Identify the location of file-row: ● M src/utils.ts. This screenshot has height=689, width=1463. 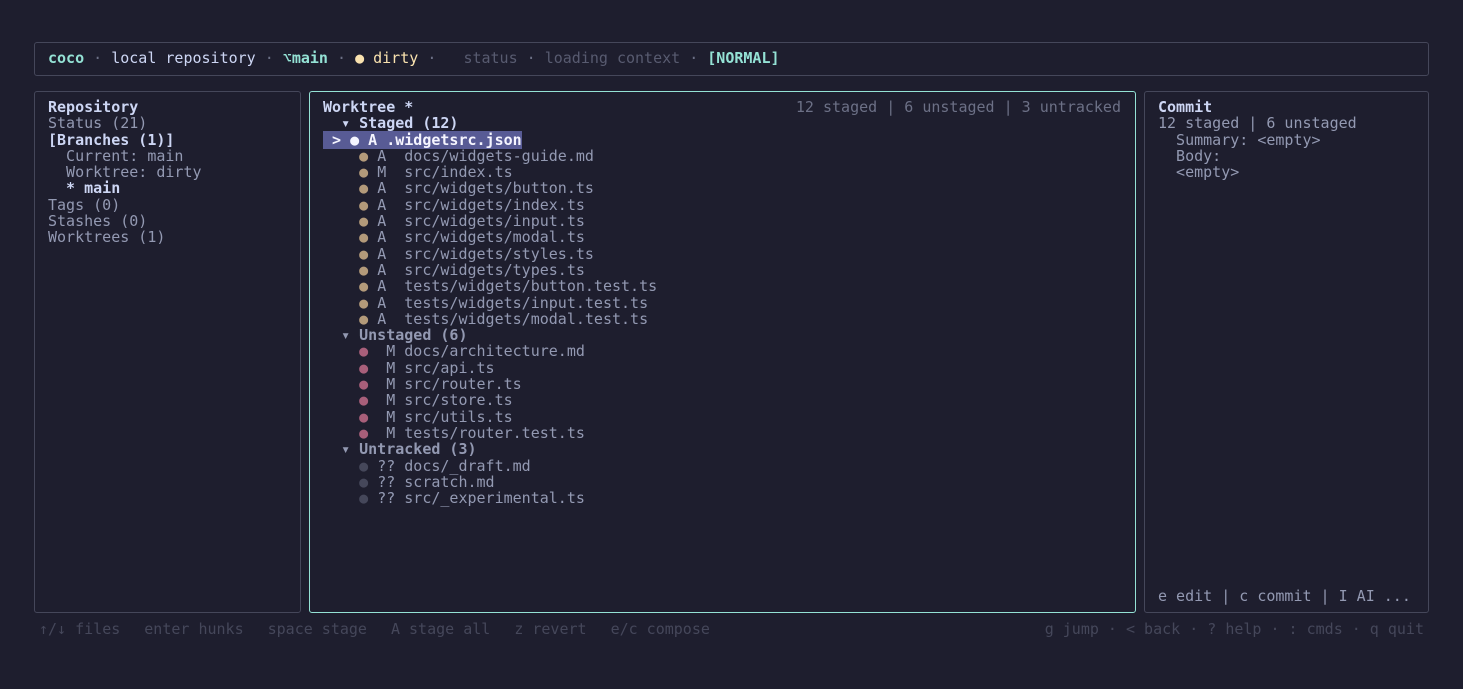
(729, 416).